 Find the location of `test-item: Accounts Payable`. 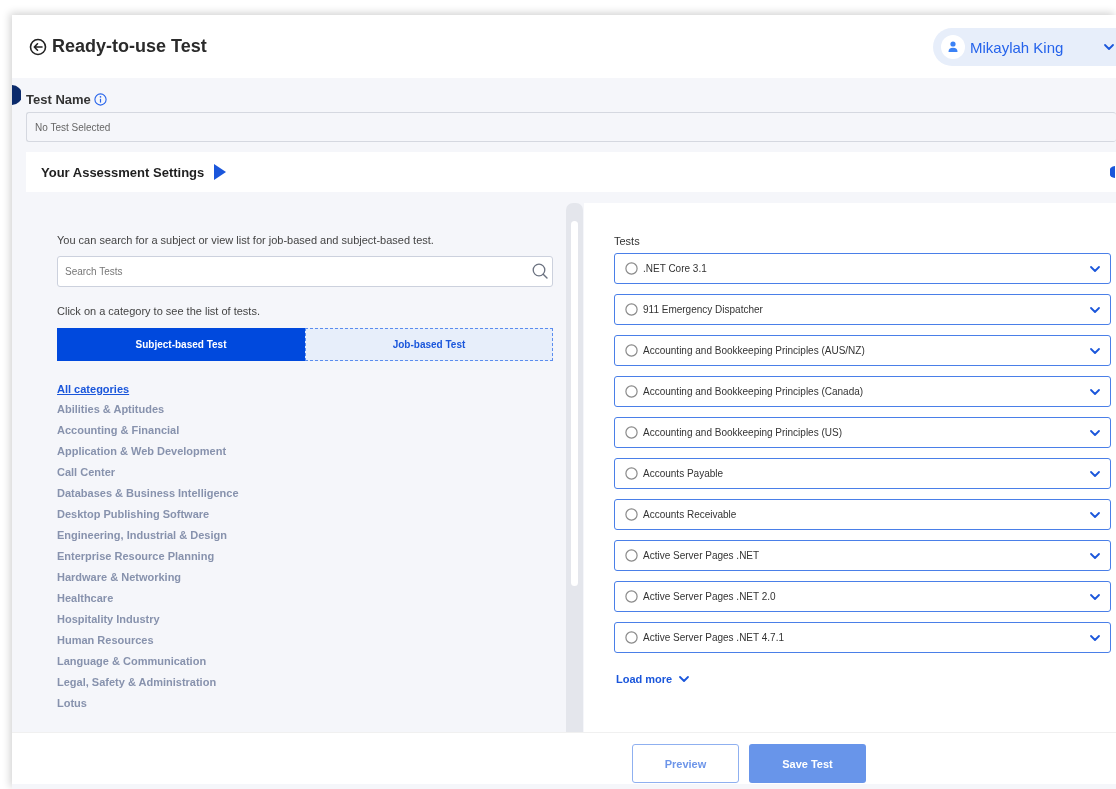

test-item: Accounts Payable is located at coordinates (862, 473).